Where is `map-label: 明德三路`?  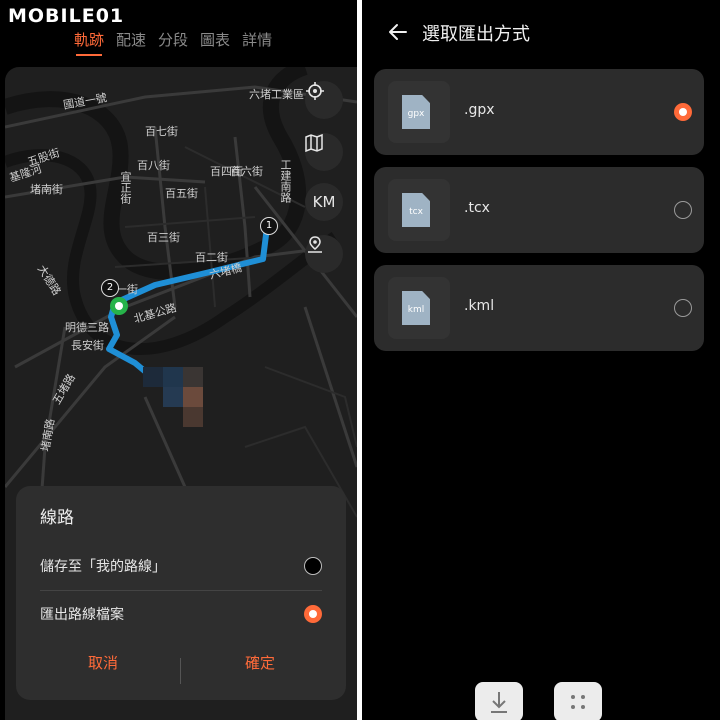 map-label: 明德三路 is located at coordinates (87, 327).